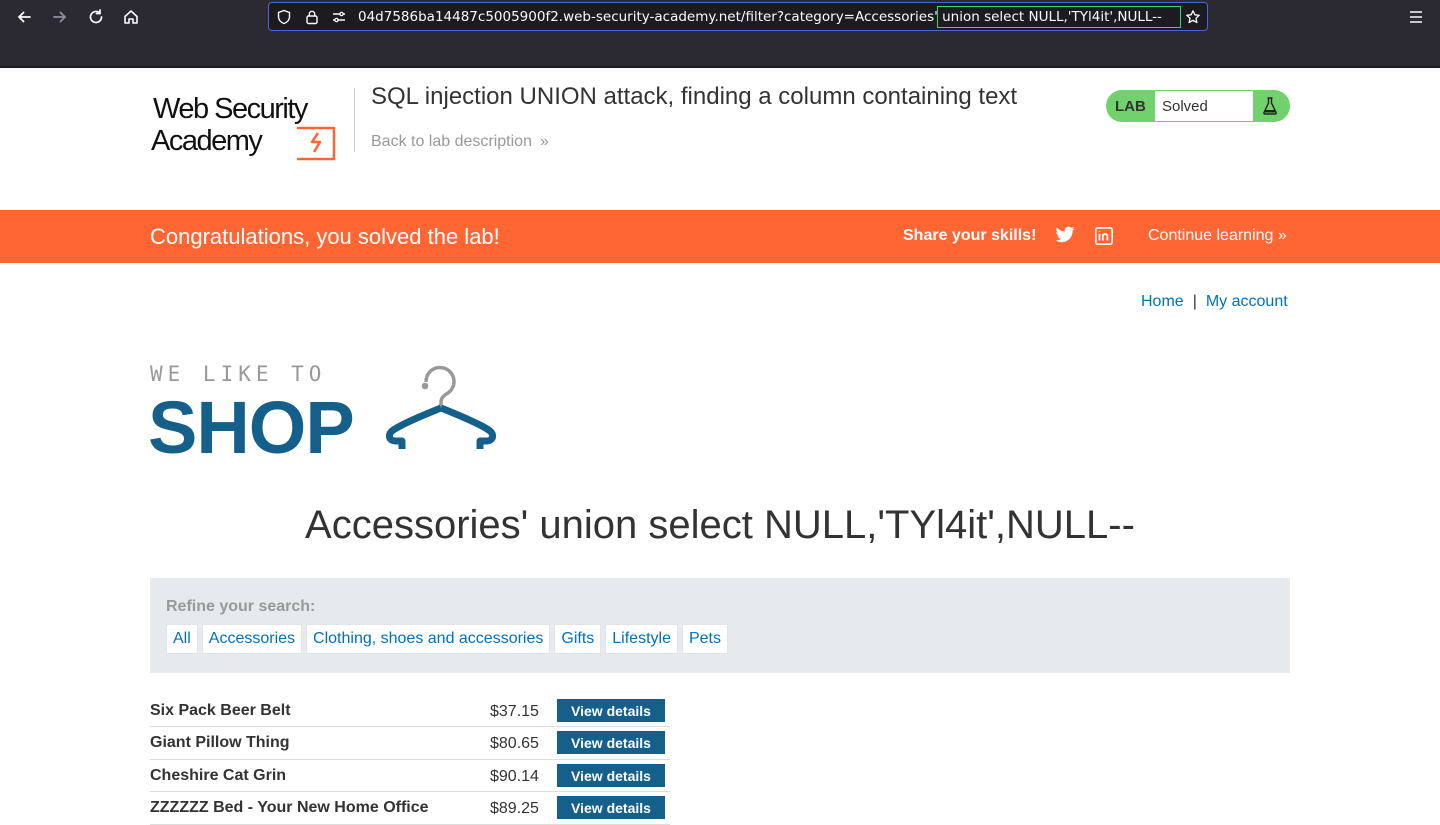 This screenshot has width=1440, height=825. I want to click on filter-pets: Pets, so click(704, 639).